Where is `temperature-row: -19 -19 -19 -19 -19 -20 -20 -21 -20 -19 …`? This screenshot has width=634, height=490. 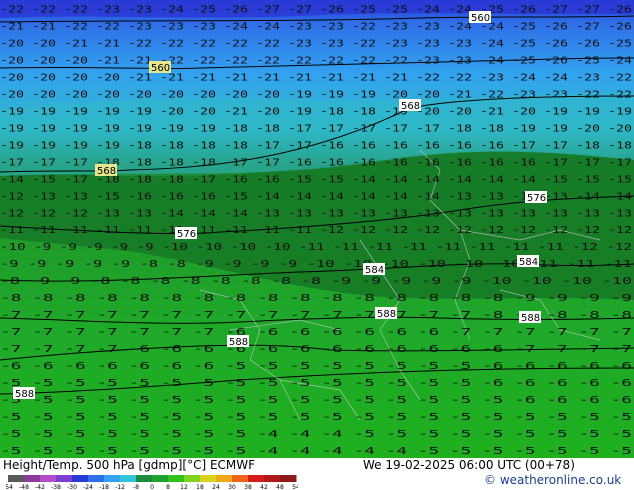
temperature-row: -19 -19 -19 -19 -19 -20 -20 -21 -20 -19 … is located at coordinates (316, 112).